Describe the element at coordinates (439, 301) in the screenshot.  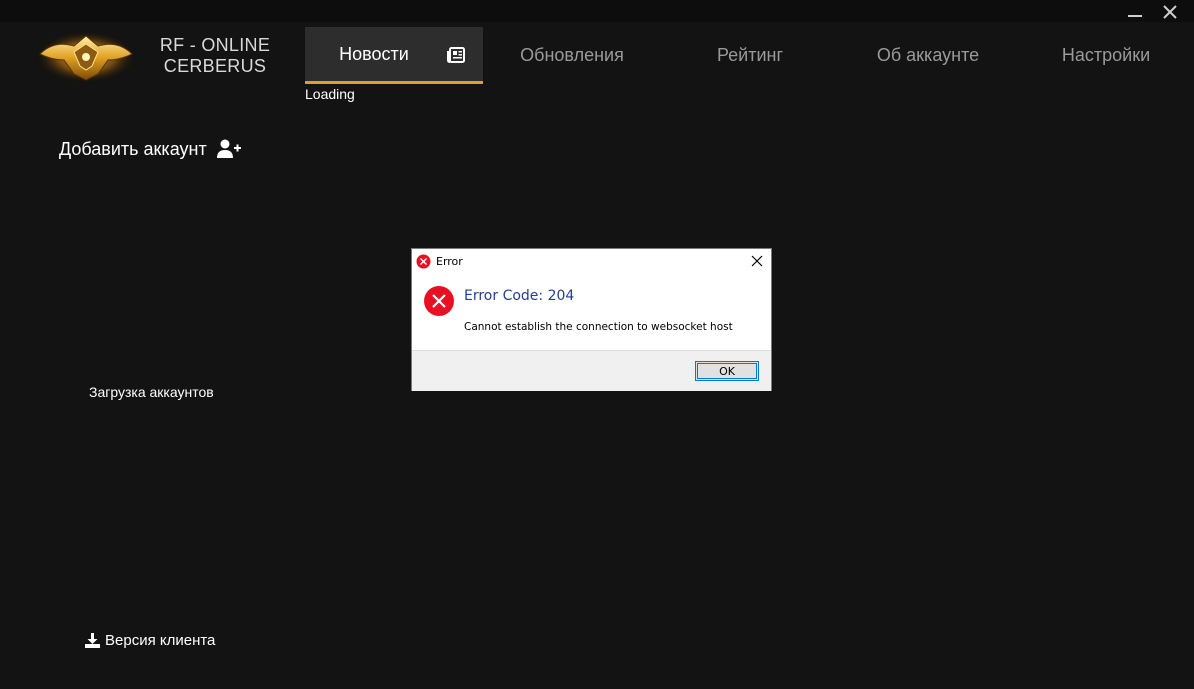
I see `error-large-icon` at that location.